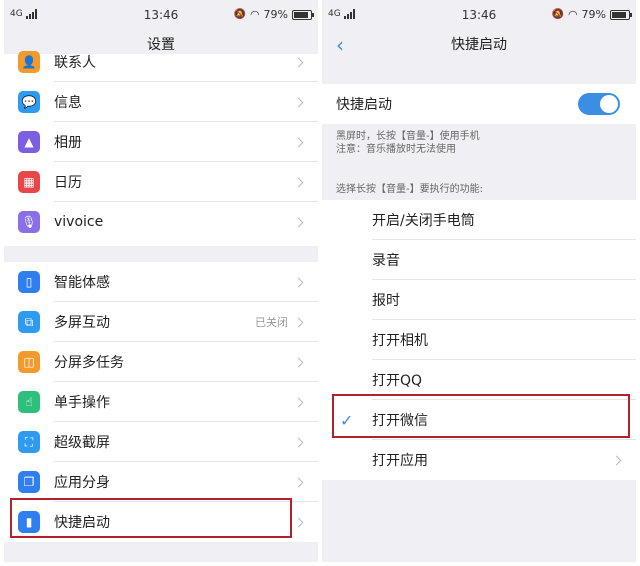 The width and height of the screenshot is (640, 566). I want to click on page-title-text: 快捷启动, so click(479, 45).